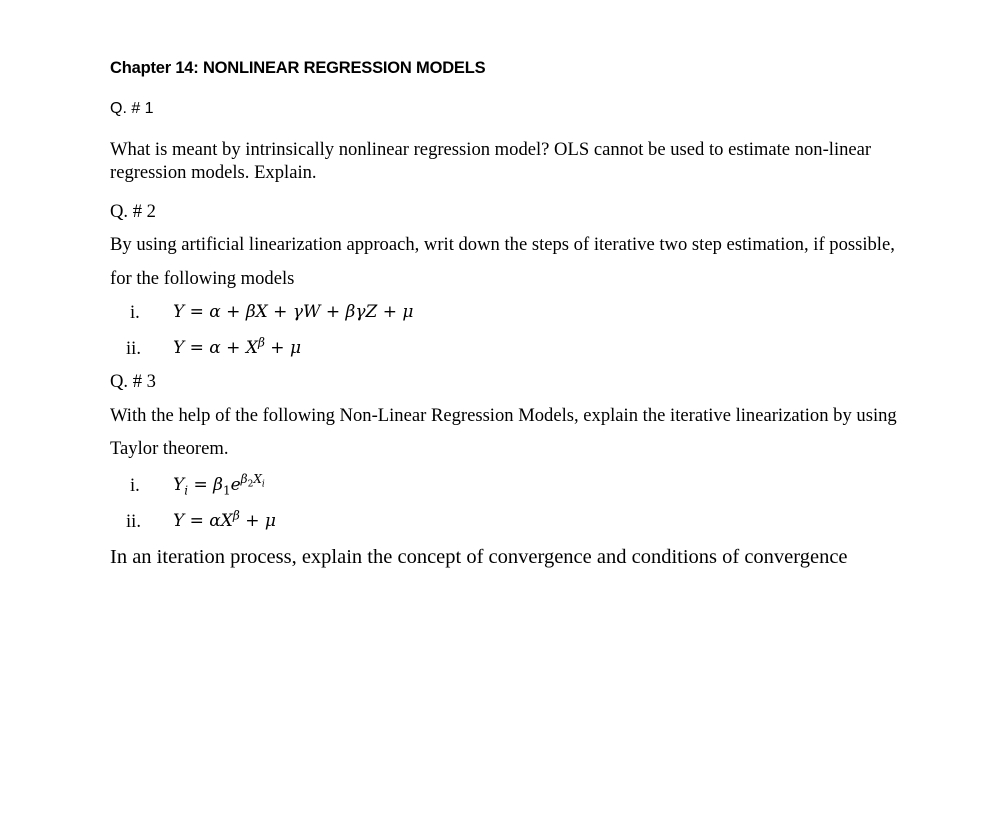  Describe the element at coordinates (219, 485) in the screenshot. I see `question-3-model-1-equation: Yi = β1eβ2Xi` at that location.